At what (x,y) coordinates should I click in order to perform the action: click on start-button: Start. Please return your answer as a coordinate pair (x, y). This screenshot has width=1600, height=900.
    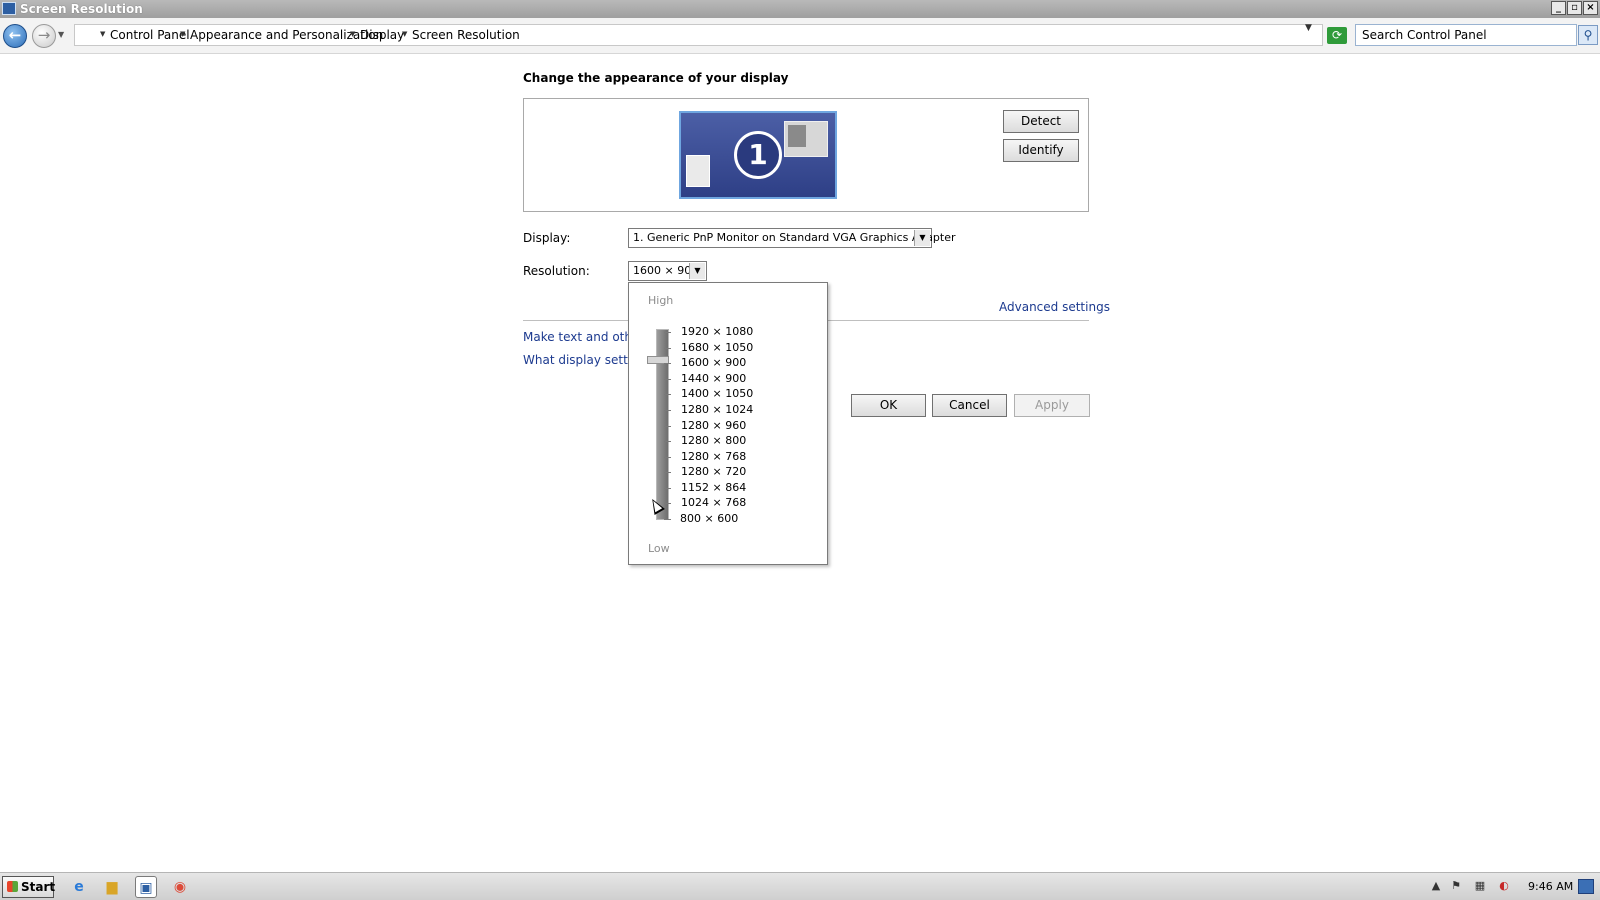
    Looking at the image, I should click on (29, 887).